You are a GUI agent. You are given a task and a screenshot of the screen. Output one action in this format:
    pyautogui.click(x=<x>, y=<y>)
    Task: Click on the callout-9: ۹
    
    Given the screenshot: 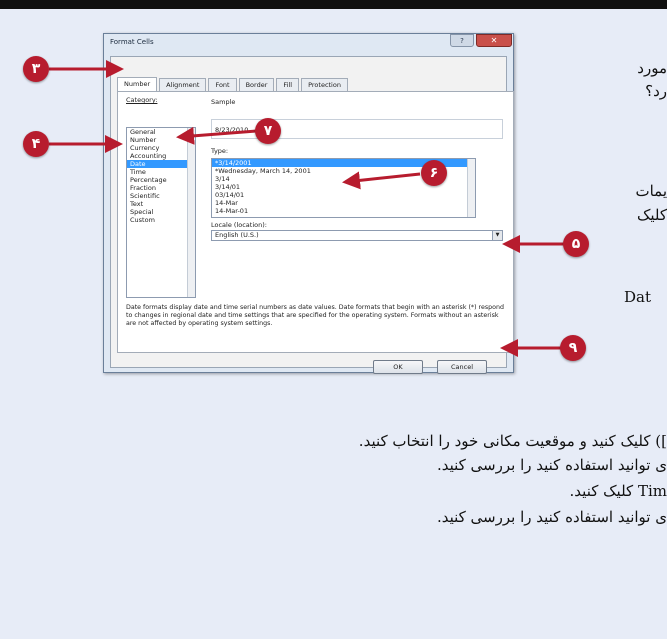 What is the action you would take?
    pyautogui.click(x=573, y=348)
    